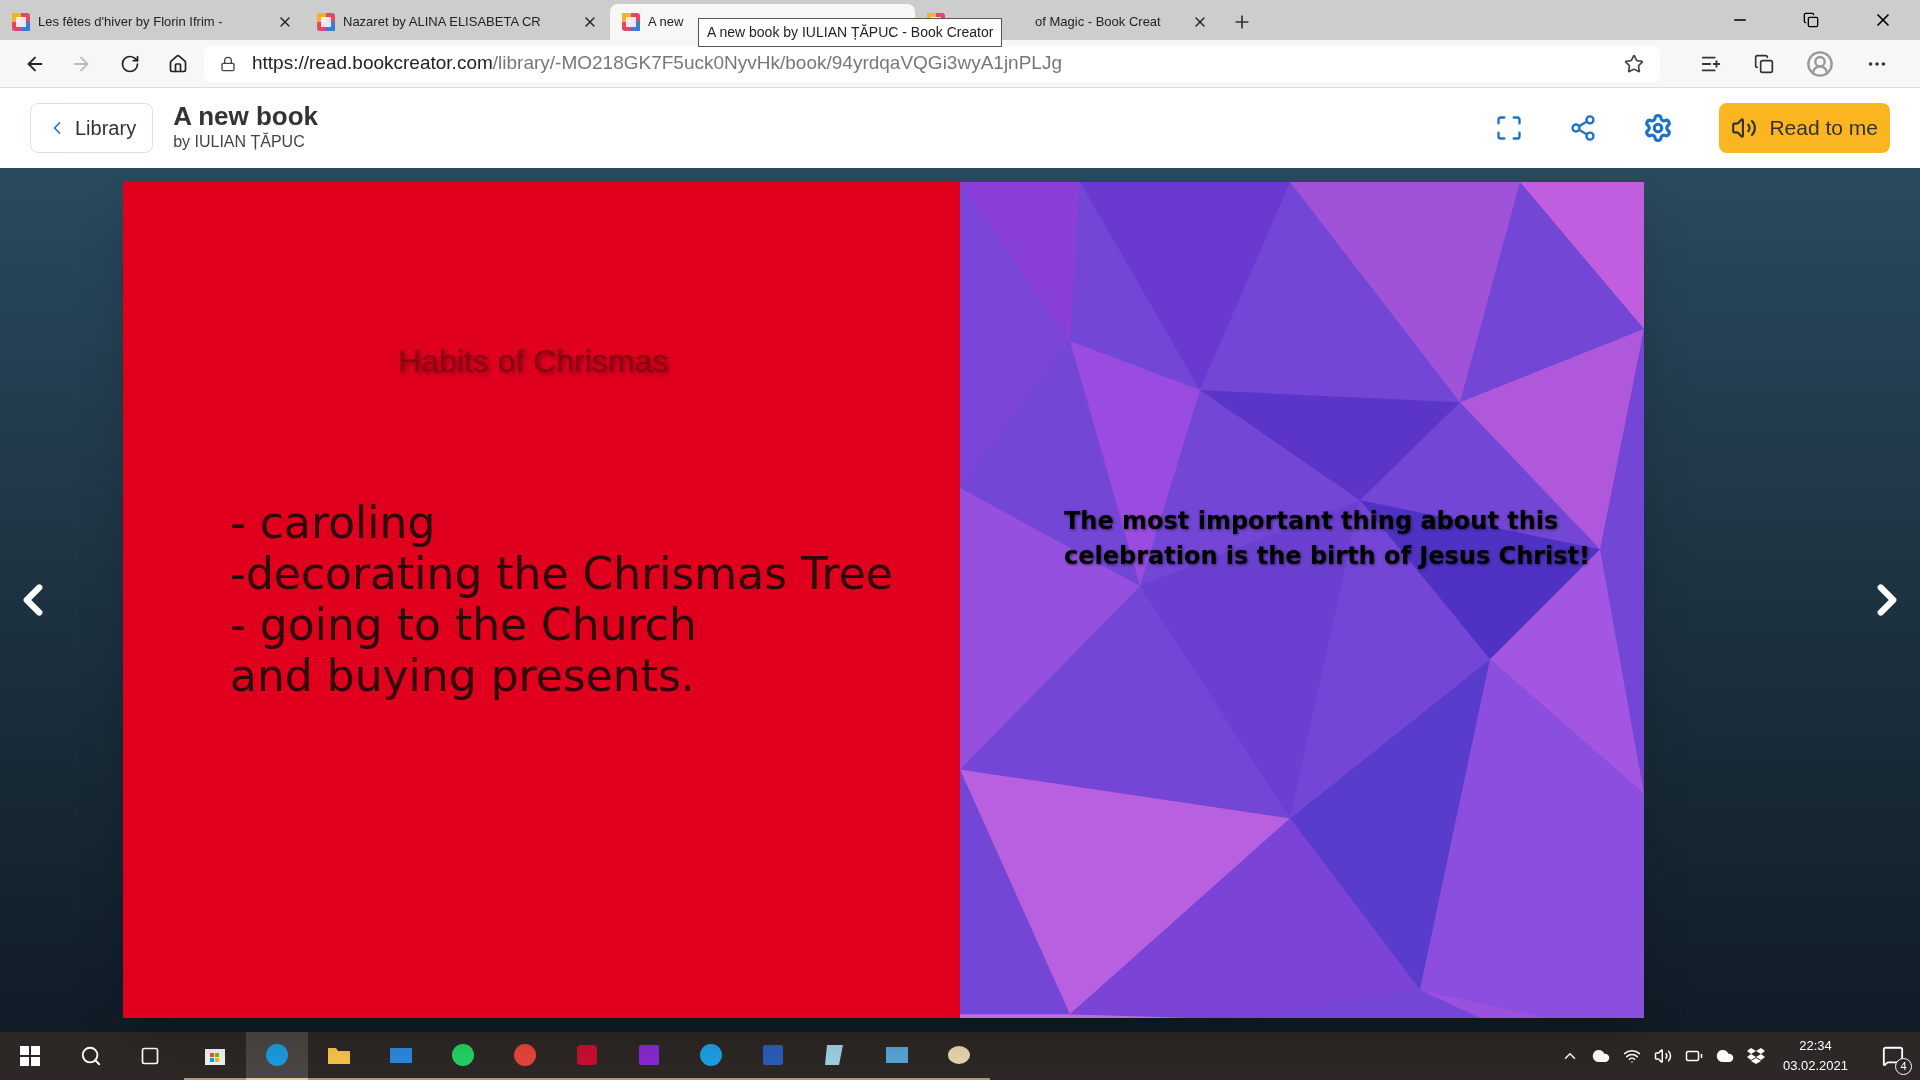 This screenshot has width=1920, height=1080. Describe the element at coordinates (666, 22) in the screenshot. I see `tab-title: A new` at that location.